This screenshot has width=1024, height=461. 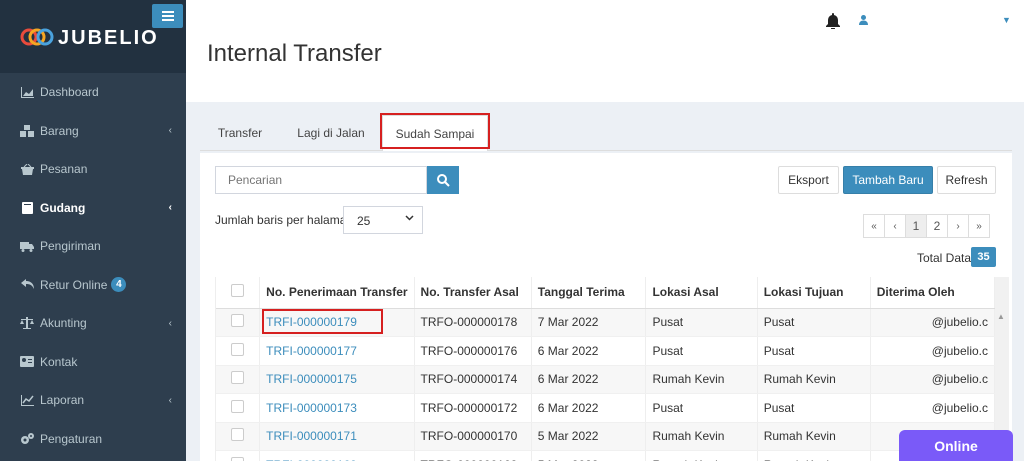 I want to click on sidebar-item-label: Dashboard, so click(x=69, y=92).